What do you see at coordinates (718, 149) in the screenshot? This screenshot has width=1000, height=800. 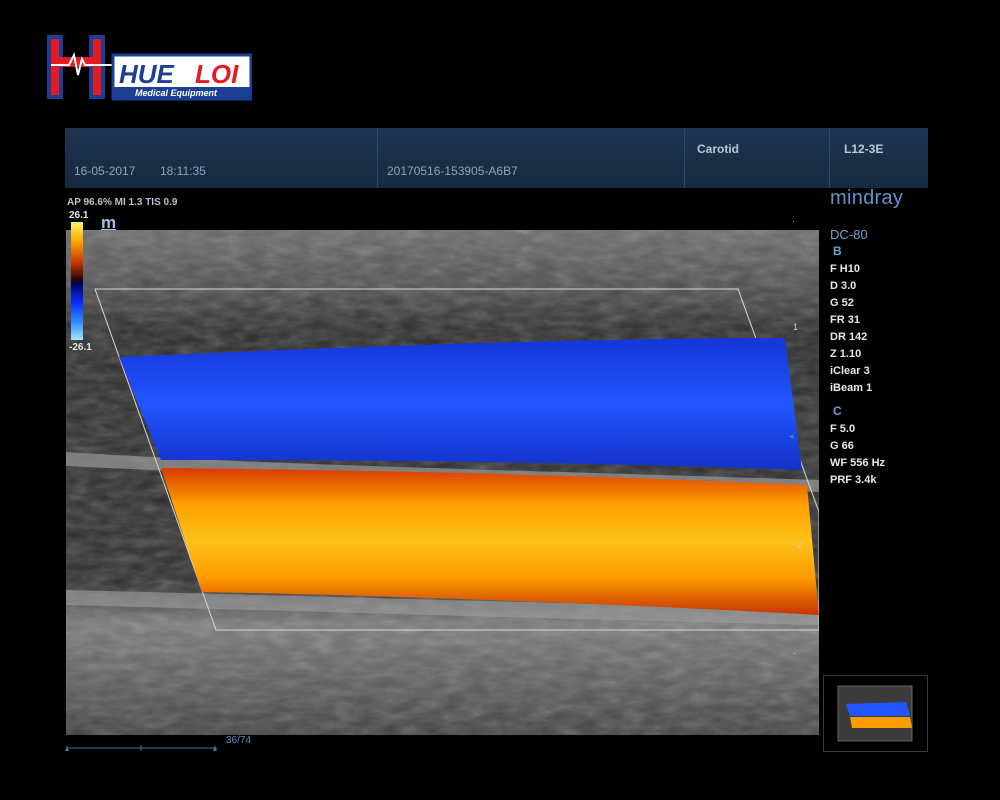 I see `exam-preset: Carotid` at bounding box center [718, 149].